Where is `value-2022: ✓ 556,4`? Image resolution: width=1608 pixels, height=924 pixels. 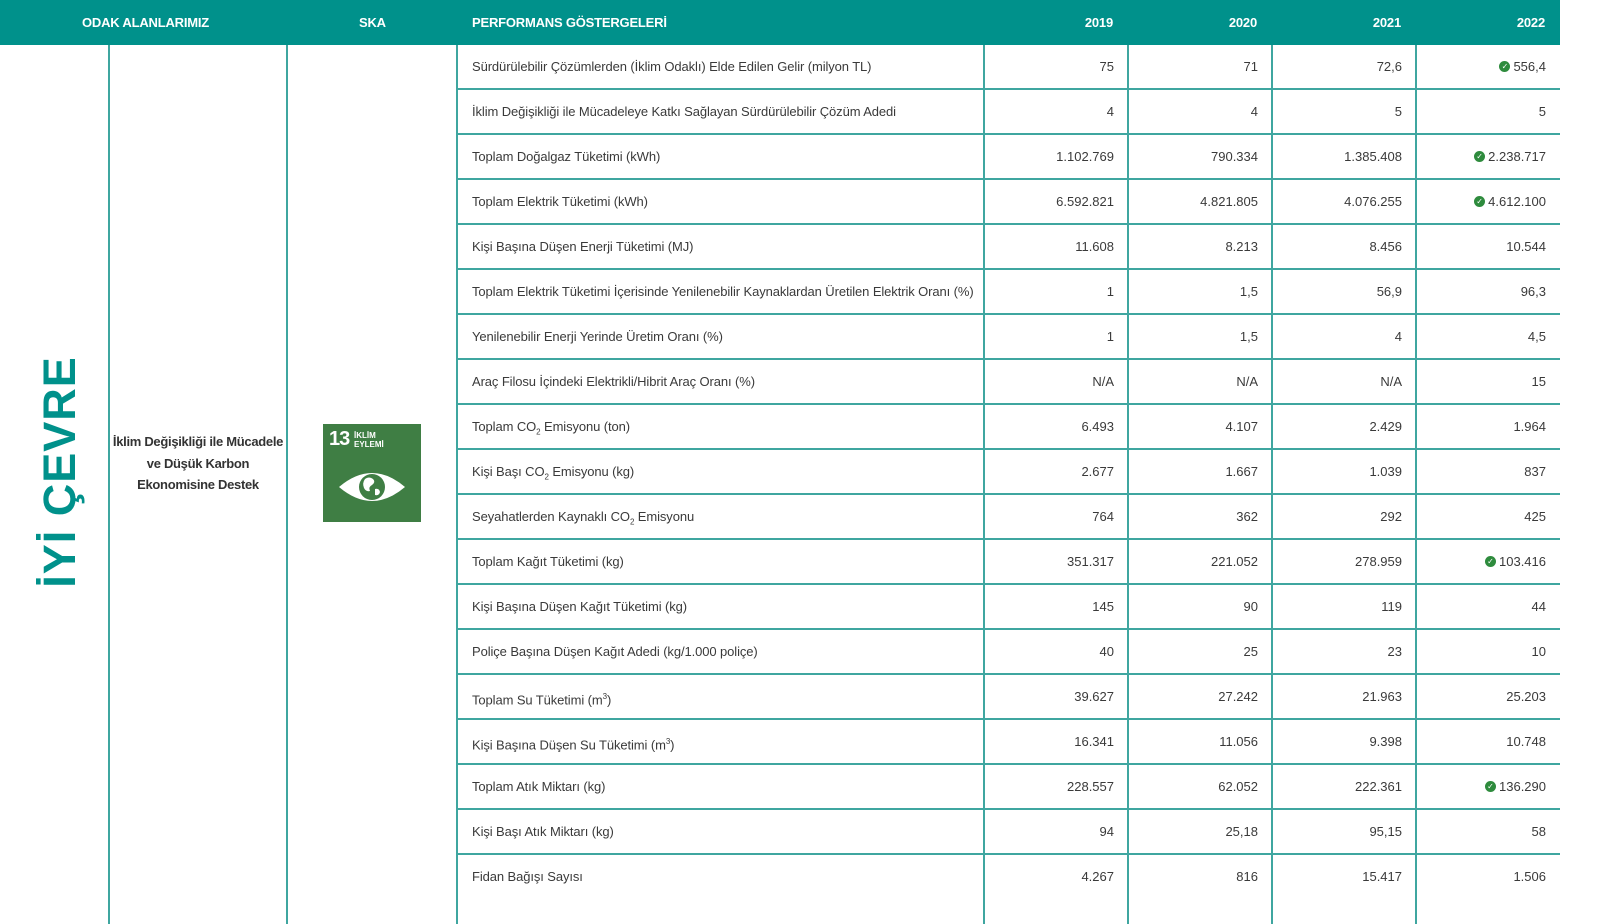 value-2022: ✓ 556,4 is located at coordinates (1488, 66).